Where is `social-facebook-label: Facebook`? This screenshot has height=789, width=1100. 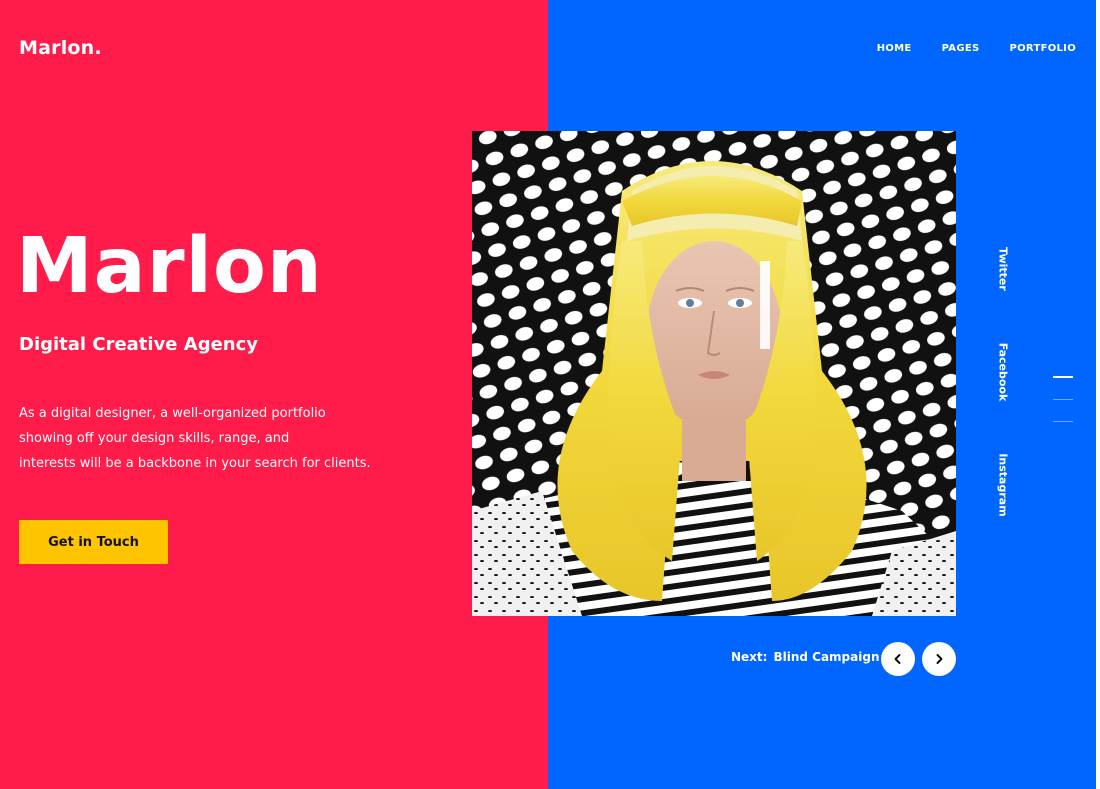 social-facebook-label: Facebook is located at coordinates (1003, 372).